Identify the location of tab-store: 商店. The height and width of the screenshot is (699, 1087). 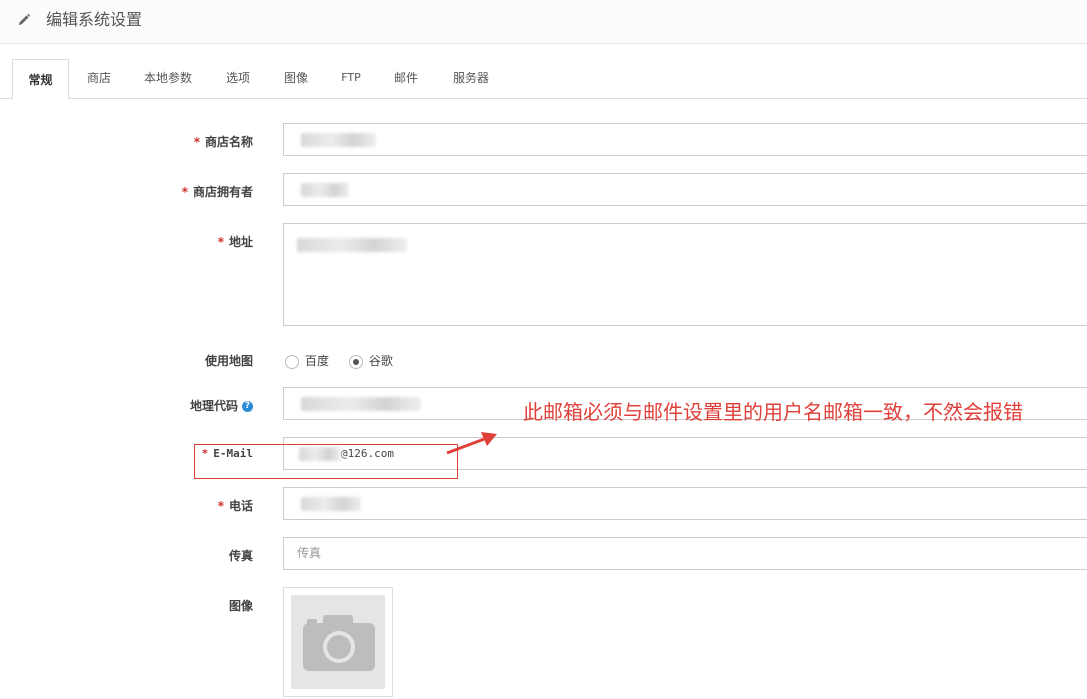
(99, 77).